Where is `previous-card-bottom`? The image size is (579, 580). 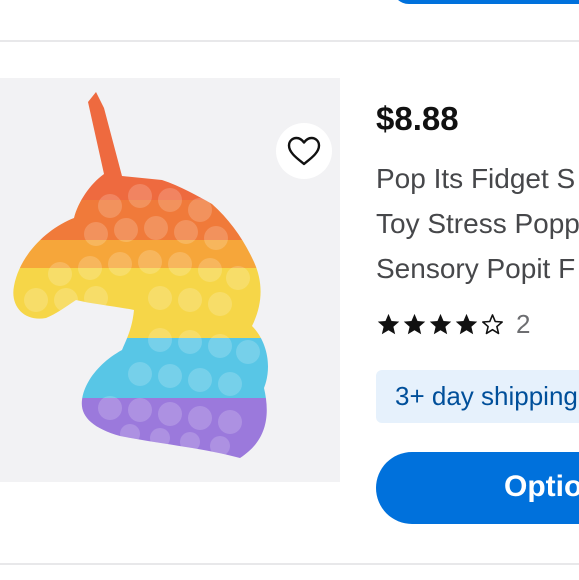 previous-card-bottom is located at coordinates (289, 20).